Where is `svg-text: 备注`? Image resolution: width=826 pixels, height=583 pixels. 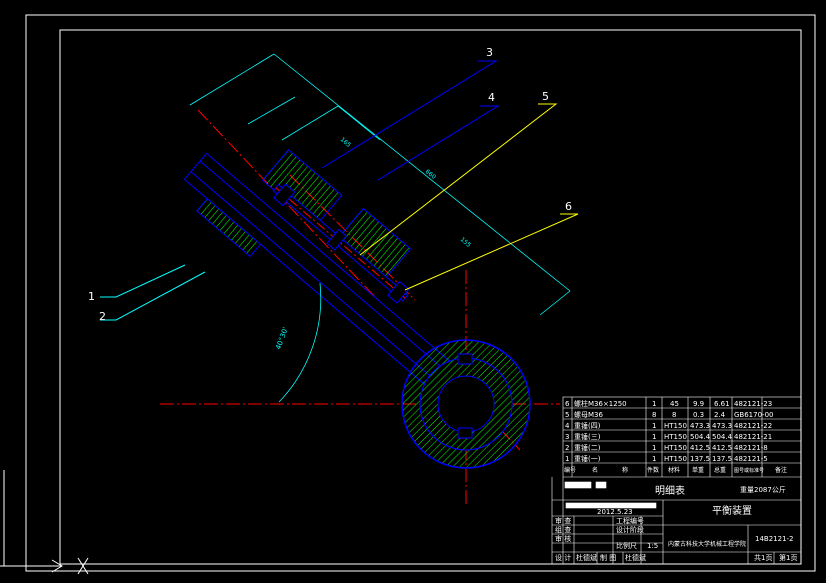
svg-text: 备注 is located at coordinates (781, 470).